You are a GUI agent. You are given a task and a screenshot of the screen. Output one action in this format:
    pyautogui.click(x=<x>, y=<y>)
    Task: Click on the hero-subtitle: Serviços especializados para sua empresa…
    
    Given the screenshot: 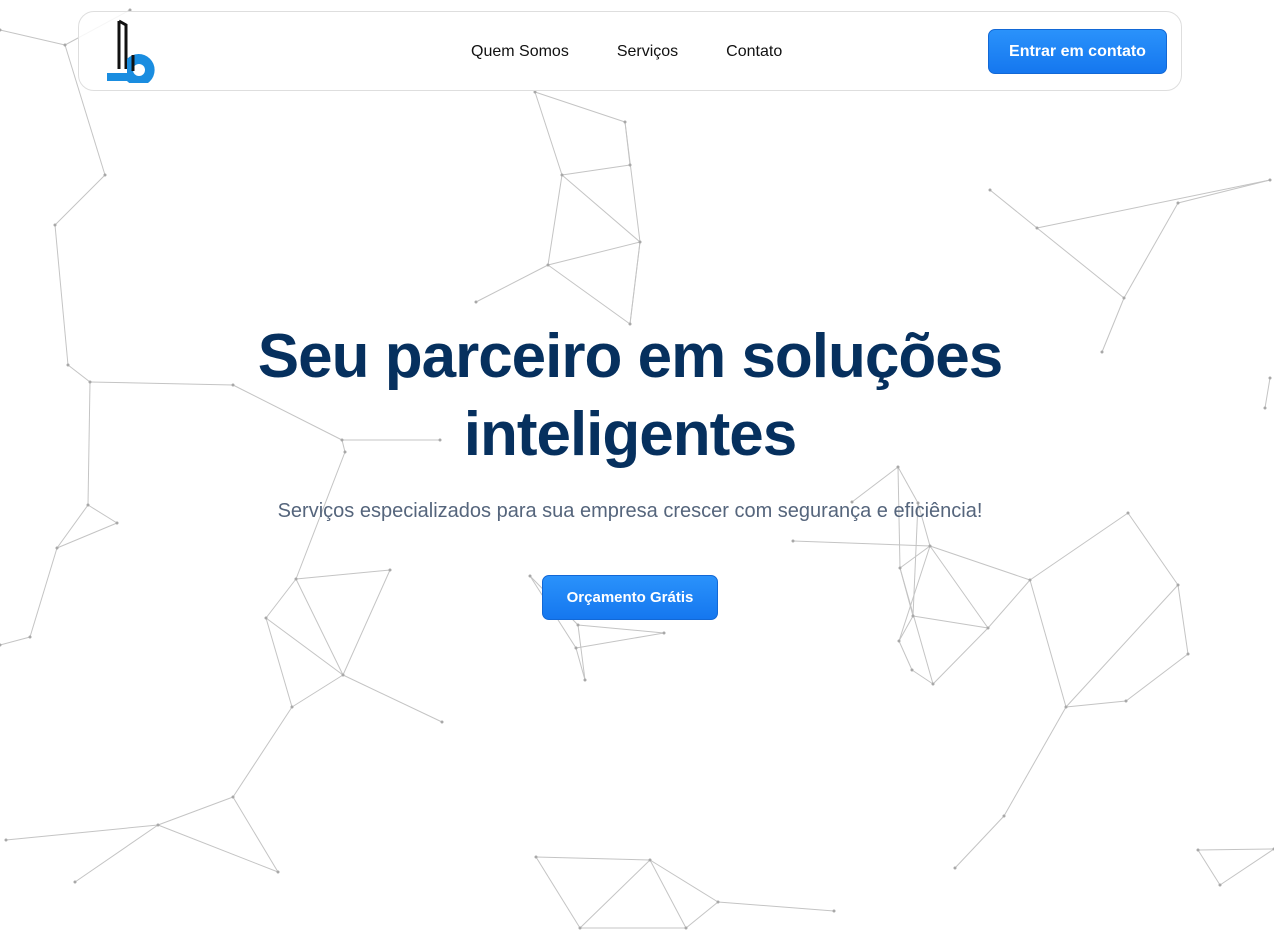 What is the action you would take?
    pyautogui.click(x=630, y=511)
    